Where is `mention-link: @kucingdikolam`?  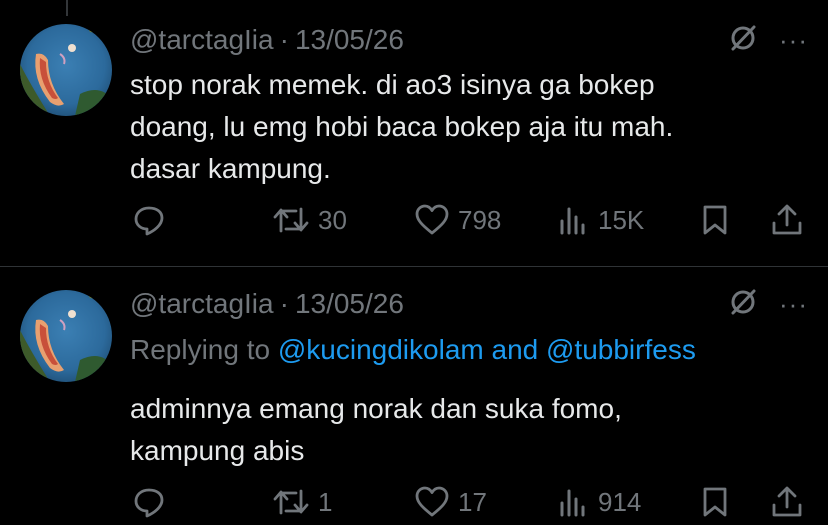
mention-link: @kucingdikolam is located at coordinates (381, 349).